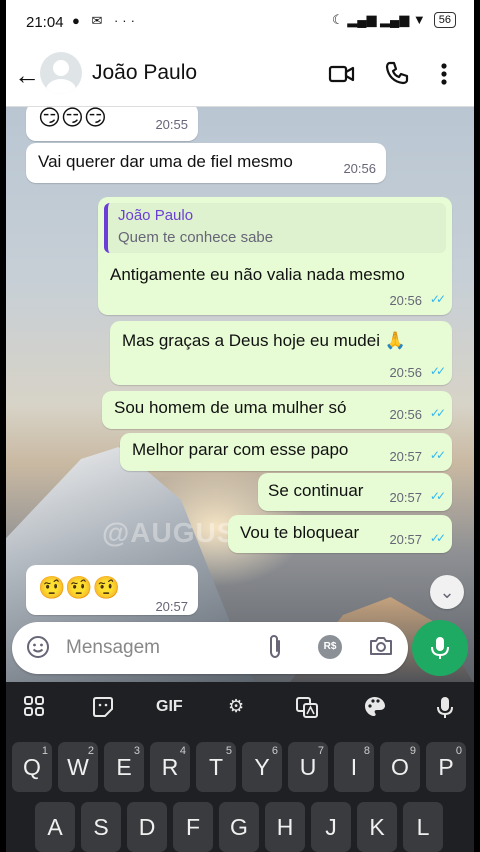 The height and width of the screenshot is (852, 480). I want to click on message-text: 🤨🤨🤨, so click(79, 587).